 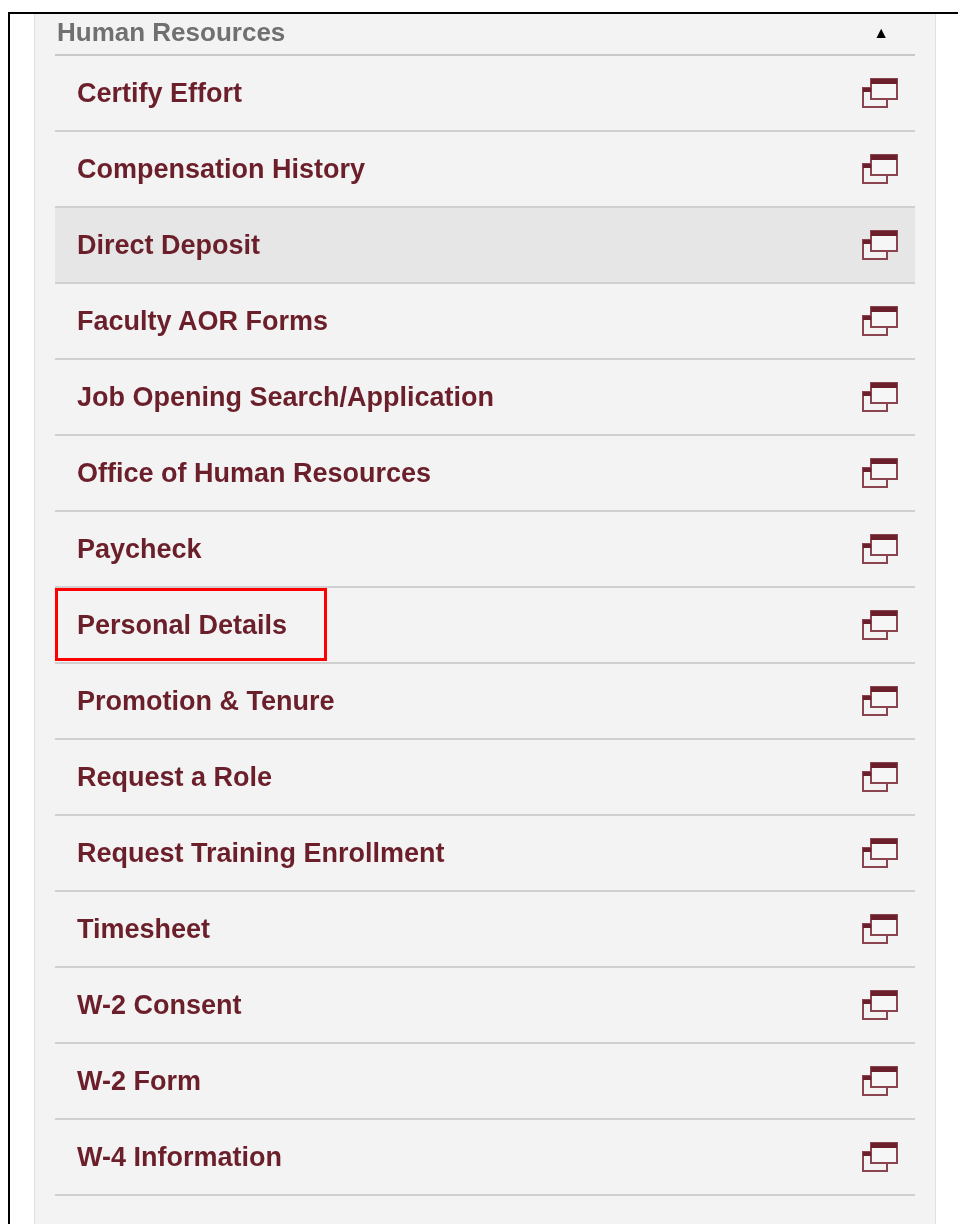 What do you see at coordinates (159, 93) in the screenshot?
I see `menu-item-label: Certify Effort` at bounding box center [159, 93].